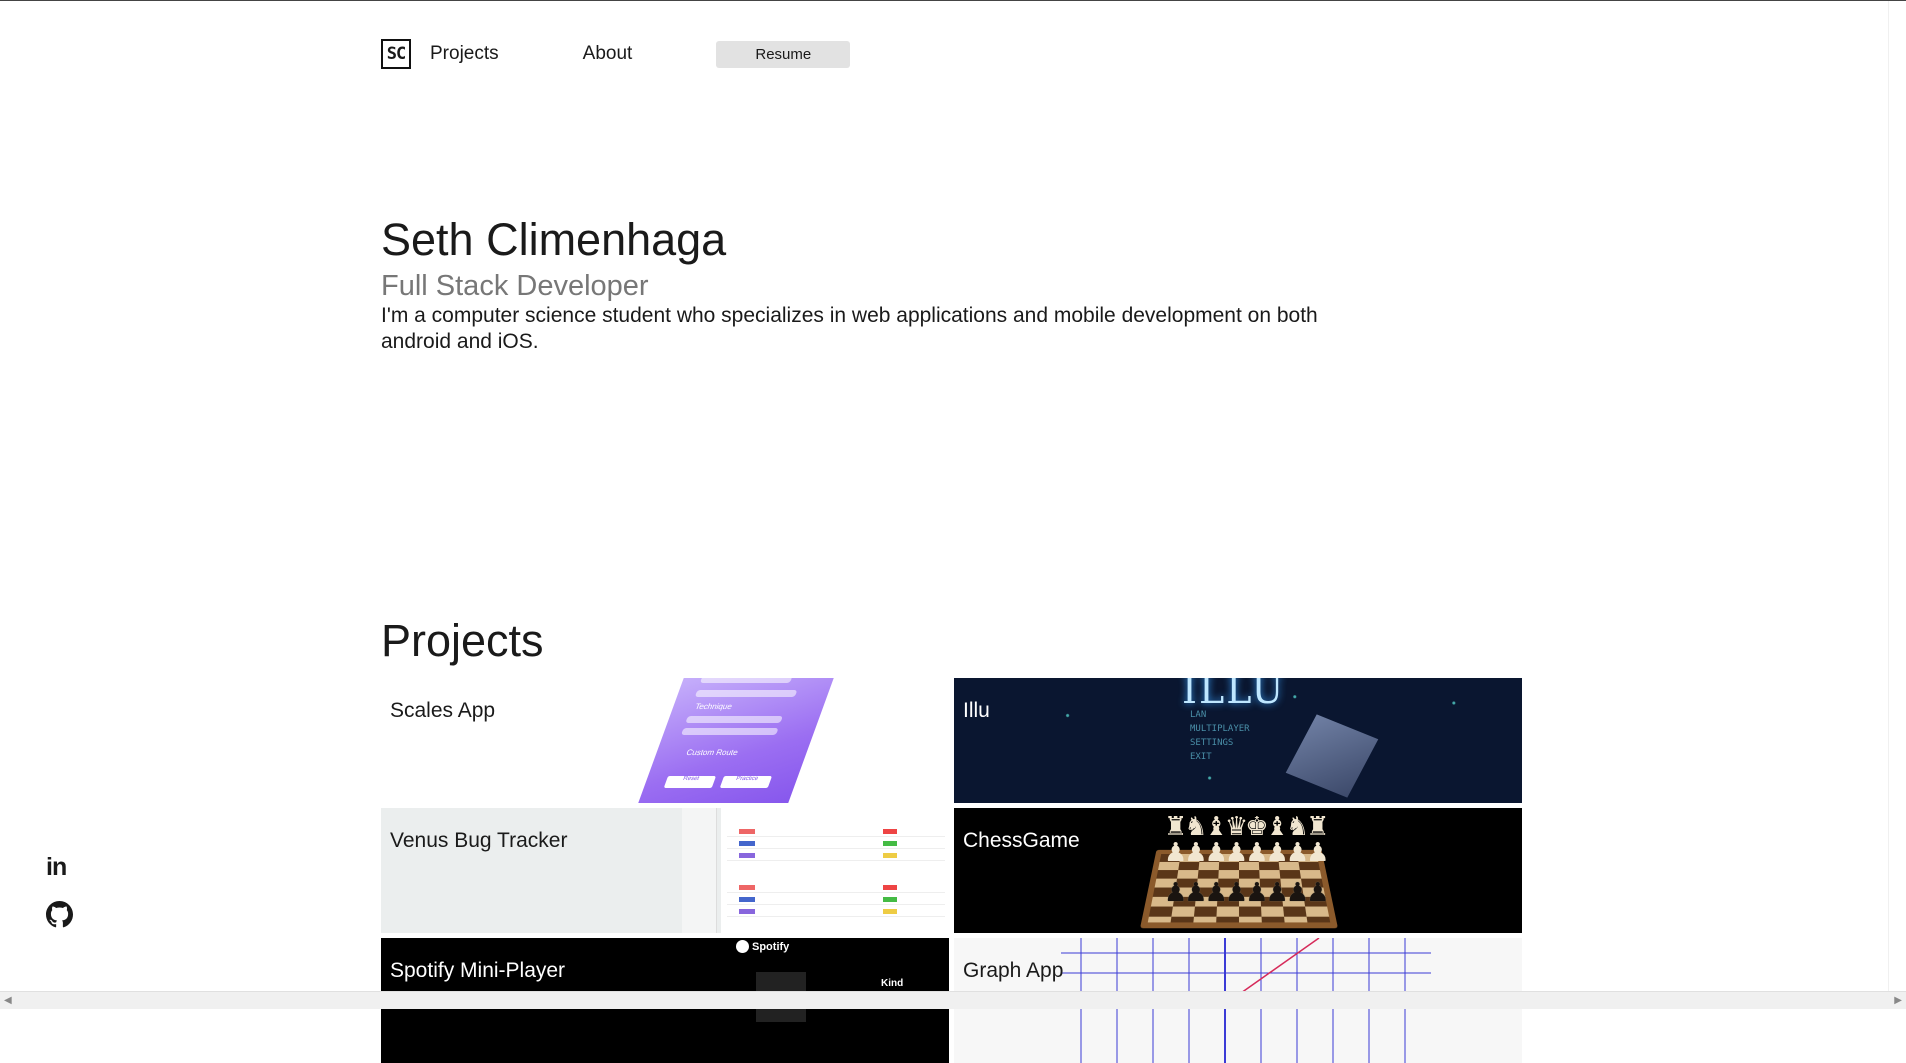 The image size is (1906, 1063). Describe the element at coordinates (464, 54) in the screenshot. I see `nav-projects-link: Projects` at that location.